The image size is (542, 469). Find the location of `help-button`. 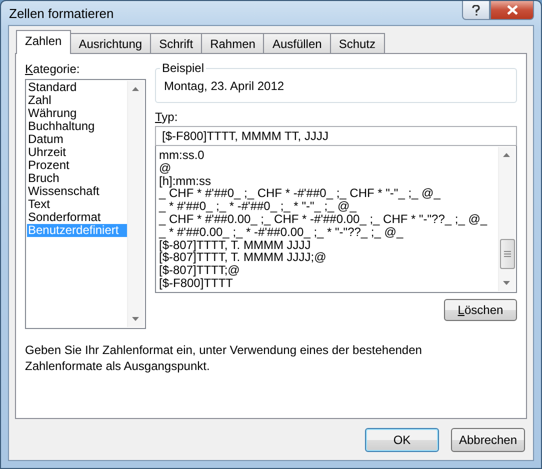

help-button is located at coordinates (476, 10).